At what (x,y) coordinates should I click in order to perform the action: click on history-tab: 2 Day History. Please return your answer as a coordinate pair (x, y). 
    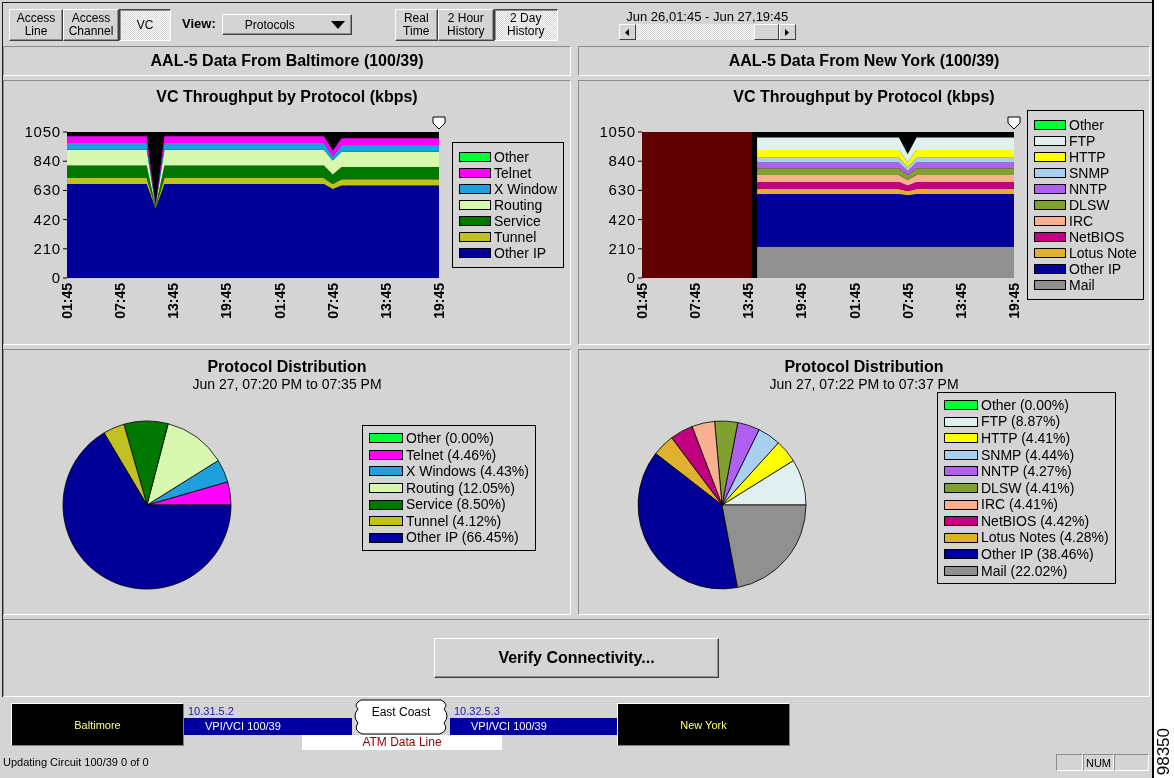
    Looking at the image, I should click on (525, 25).